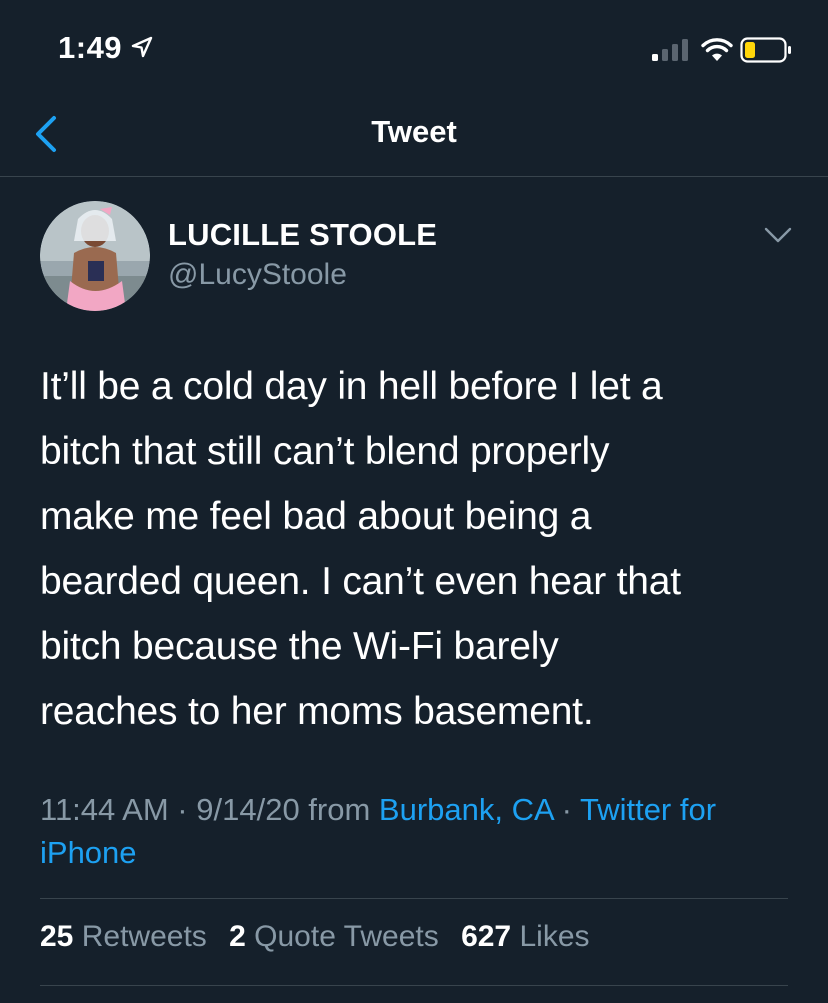  I want to click on page-title: Tweet, so click(414, 131).